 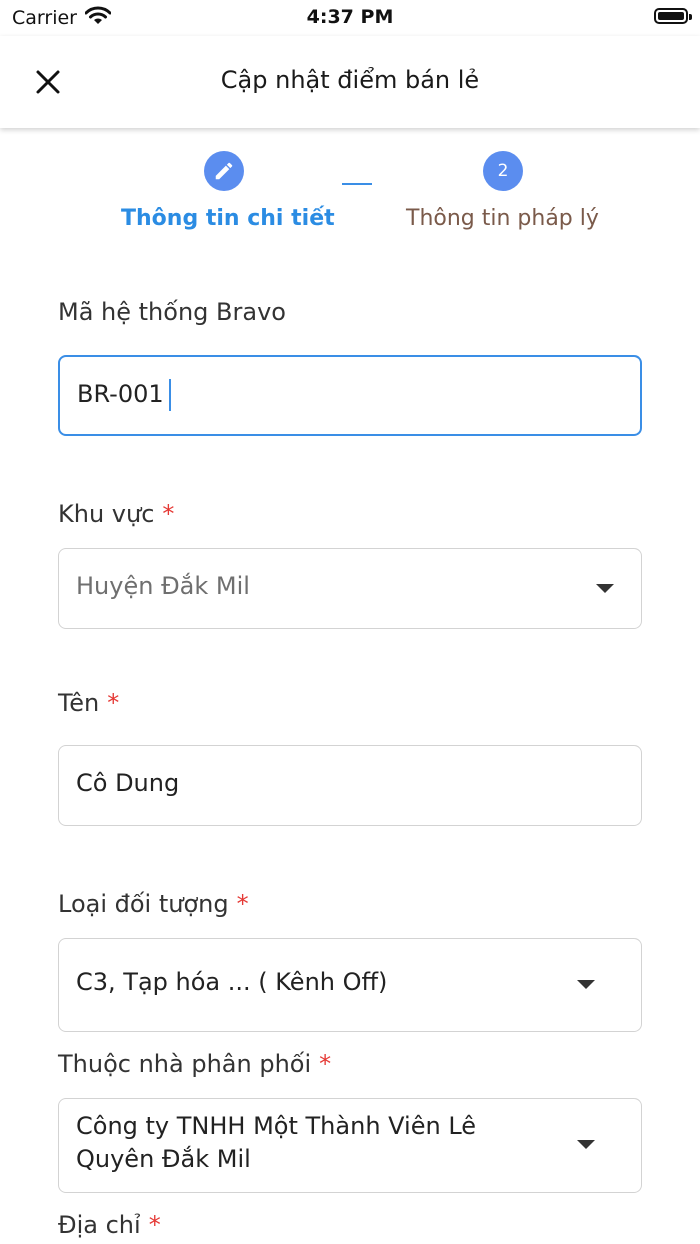 I want to click on step-1-circle, so click(x=224, y=171).